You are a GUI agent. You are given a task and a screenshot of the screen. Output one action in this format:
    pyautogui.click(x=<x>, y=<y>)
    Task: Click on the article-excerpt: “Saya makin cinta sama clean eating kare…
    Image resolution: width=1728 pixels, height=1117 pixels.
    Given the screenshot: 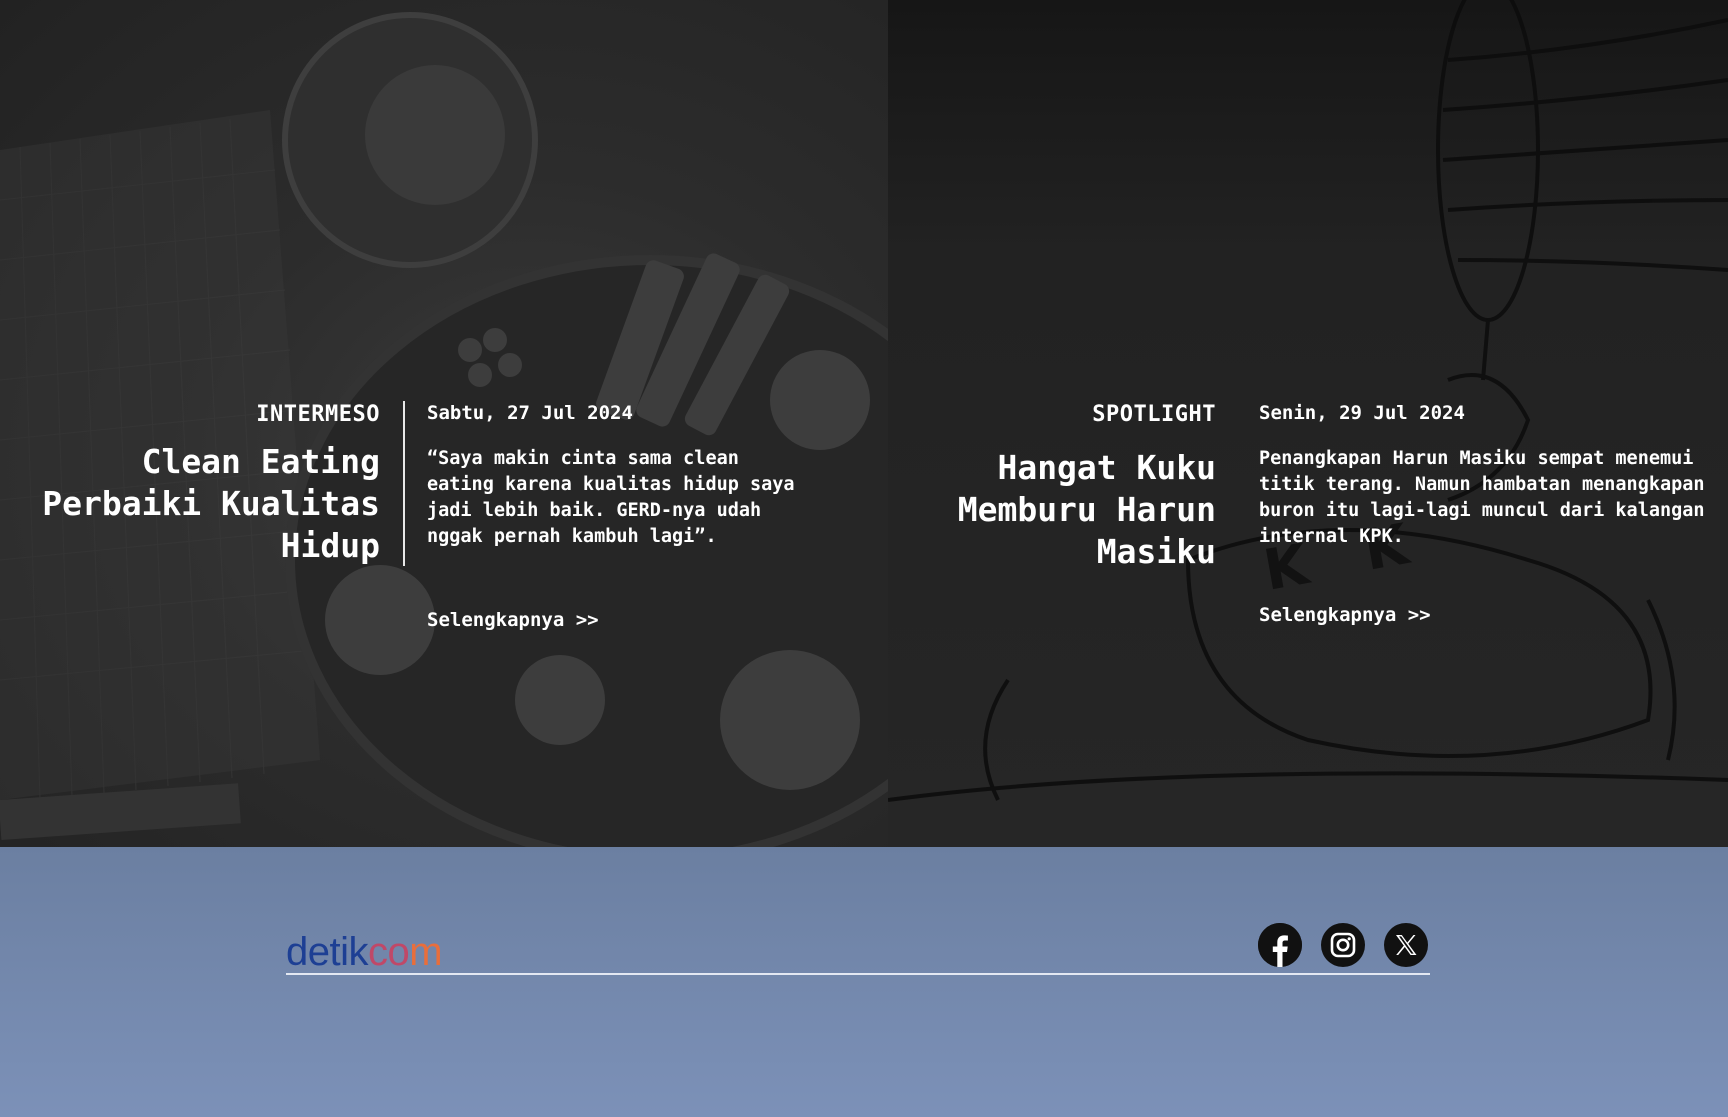 What is the action you would take?
    pyautogui.click(x=611, y=497)
    